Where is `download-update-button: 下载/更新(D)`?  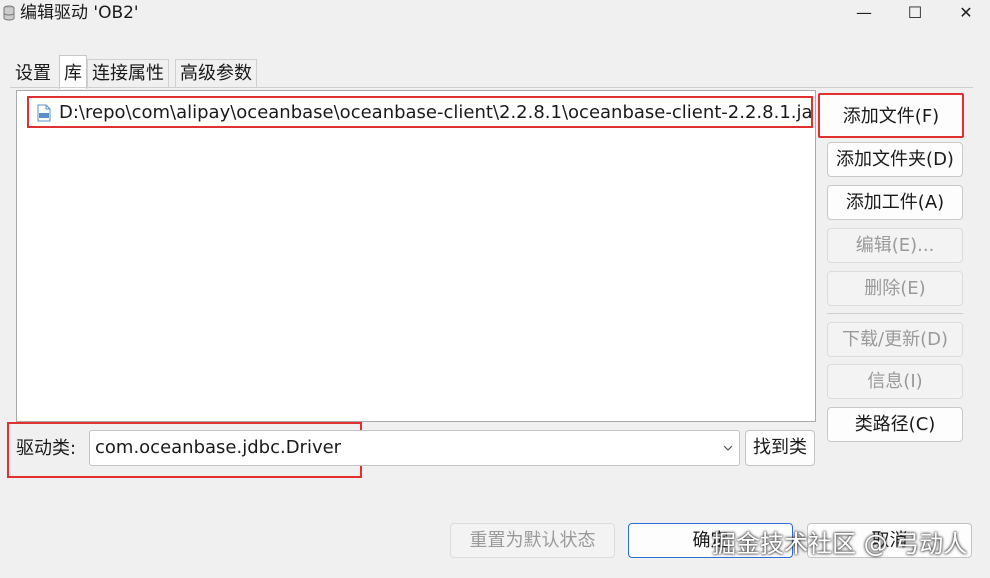 download-update-button: 下载/更新(D) is located at coordinates (895, 339).